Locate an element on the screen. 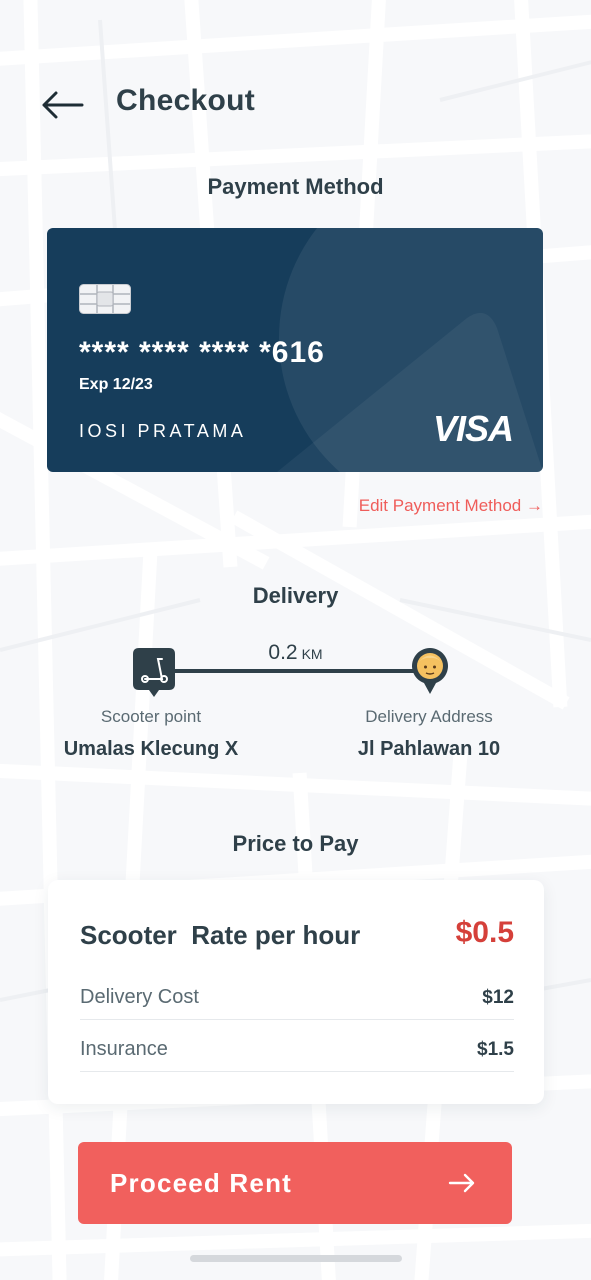 Image resolution: width=591 pixels, height=1280 pixels. card-holder-name: IOSI PRATAMA is located at coordinates (163, 431).